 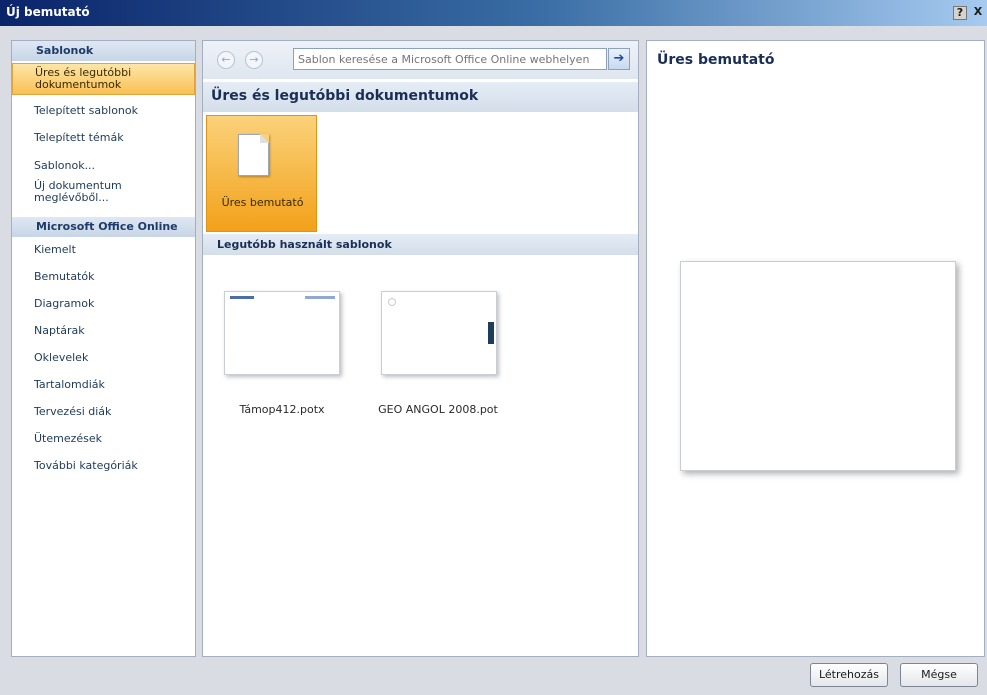 I want to click on recent-templates-header: Legutóbb használt sablonok, so click(x=420, y=244).